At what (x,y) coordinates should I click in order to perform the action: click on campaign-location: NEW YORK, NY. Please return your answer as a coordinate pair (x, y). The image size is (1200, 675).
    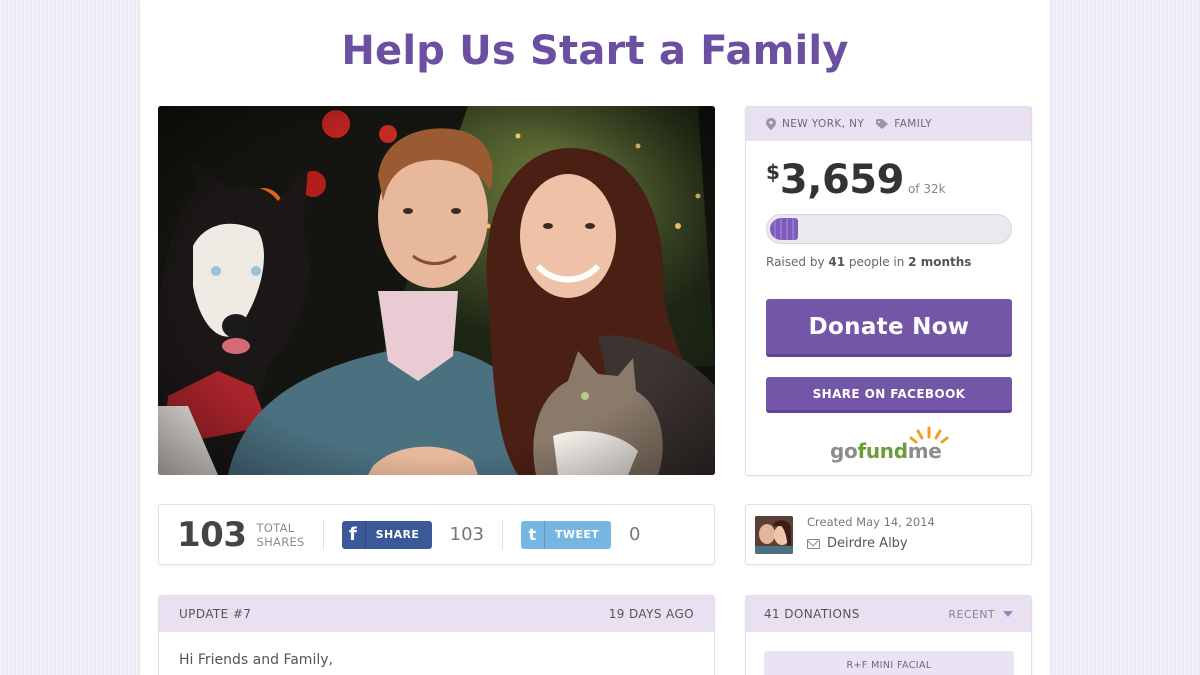
    Looking at the image, I should click on (823, 124).